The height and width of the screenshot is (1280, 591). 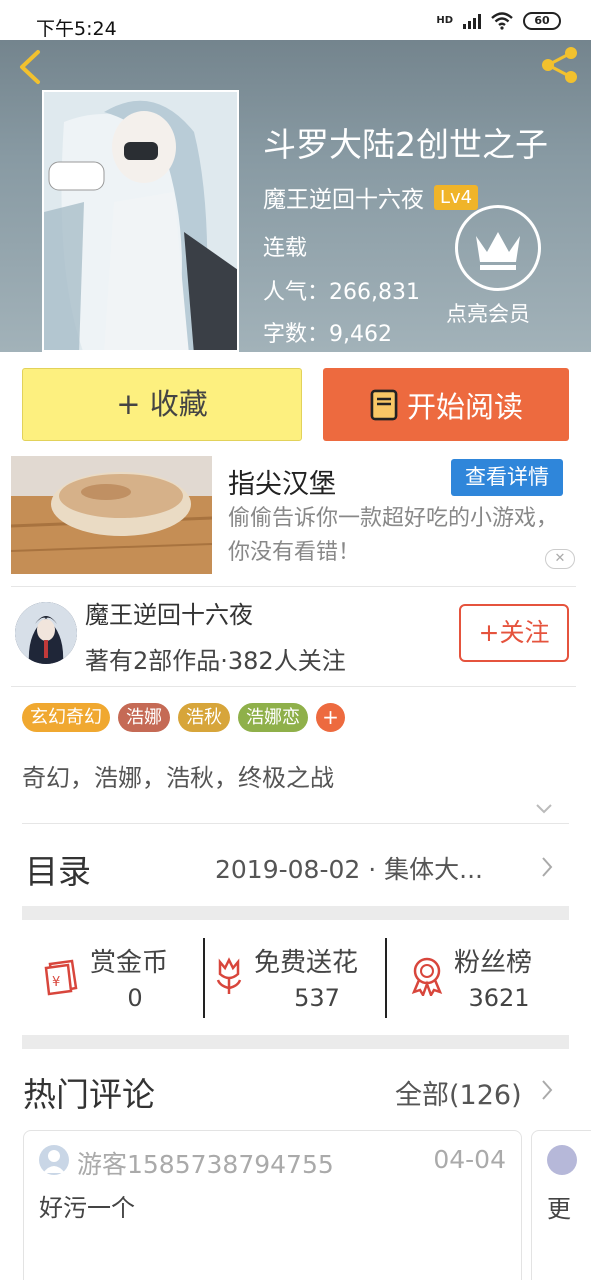 I want to click on start-reading-button: 开始阅读, so click(x=446, y=404).